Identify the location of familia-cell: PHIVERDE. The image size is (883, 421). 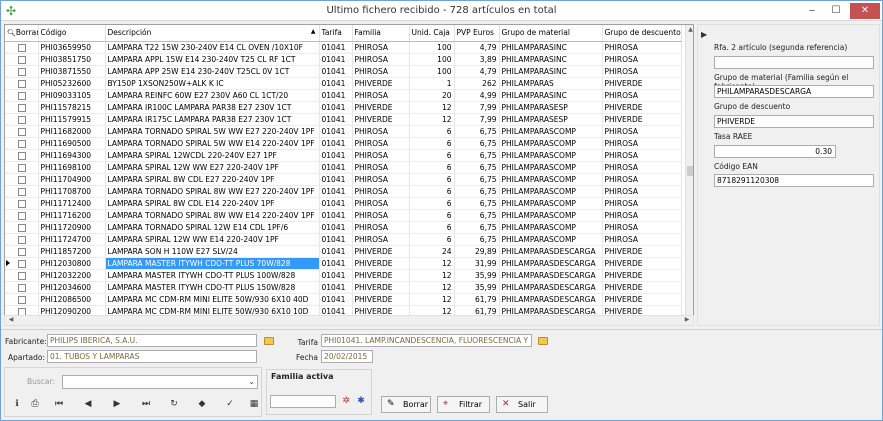
(381, 119).